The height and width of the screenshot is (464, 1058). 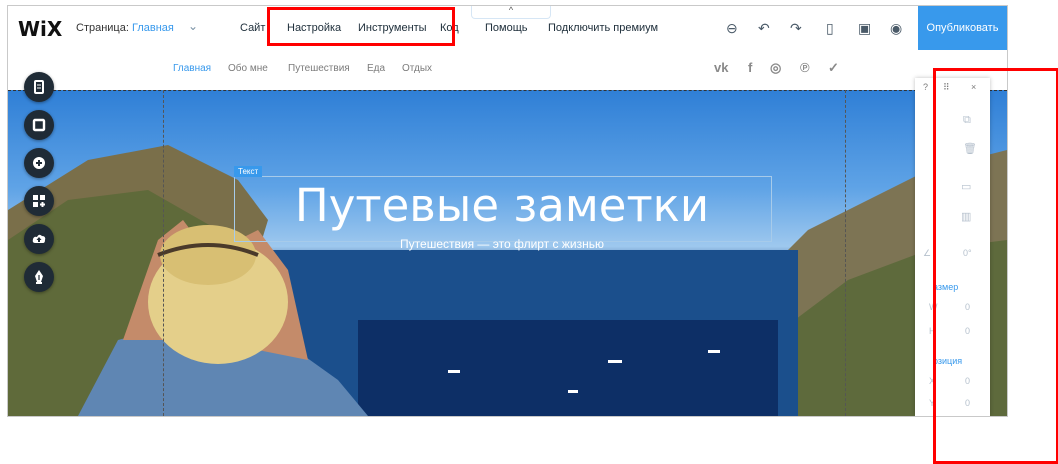 What do you see at coordinates (163, 253) in the screenshot?
I see `guide-left` at bounding box center [163, 253].